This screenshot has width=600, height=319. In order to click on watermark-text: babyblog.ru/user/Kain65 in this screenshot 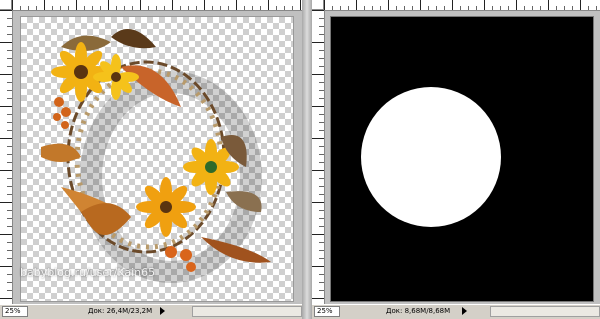, I will do `click(88, 272)`.